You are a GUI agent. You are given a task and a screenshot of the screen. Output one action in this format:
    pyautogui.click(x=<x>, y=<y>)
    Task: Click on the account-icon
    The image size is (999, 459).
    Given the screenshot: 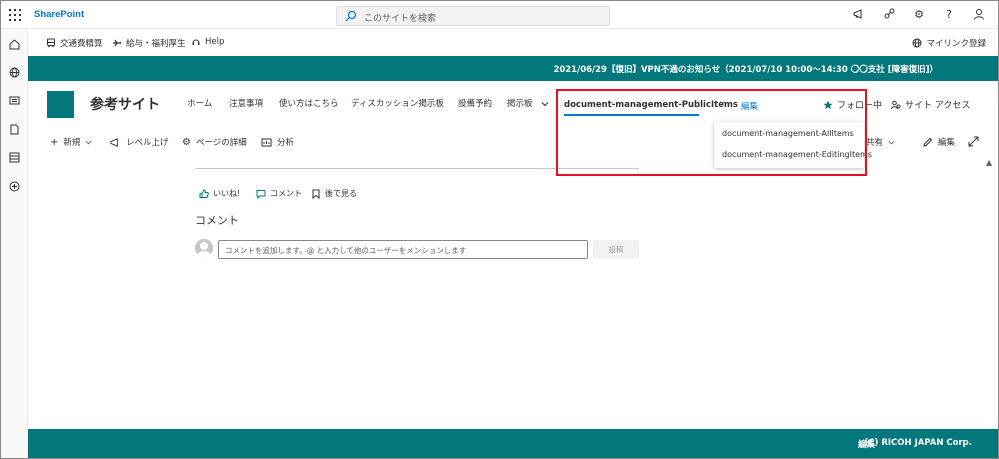 What is the action you would take?
    pyautogui.click(x=979, y=14)
    